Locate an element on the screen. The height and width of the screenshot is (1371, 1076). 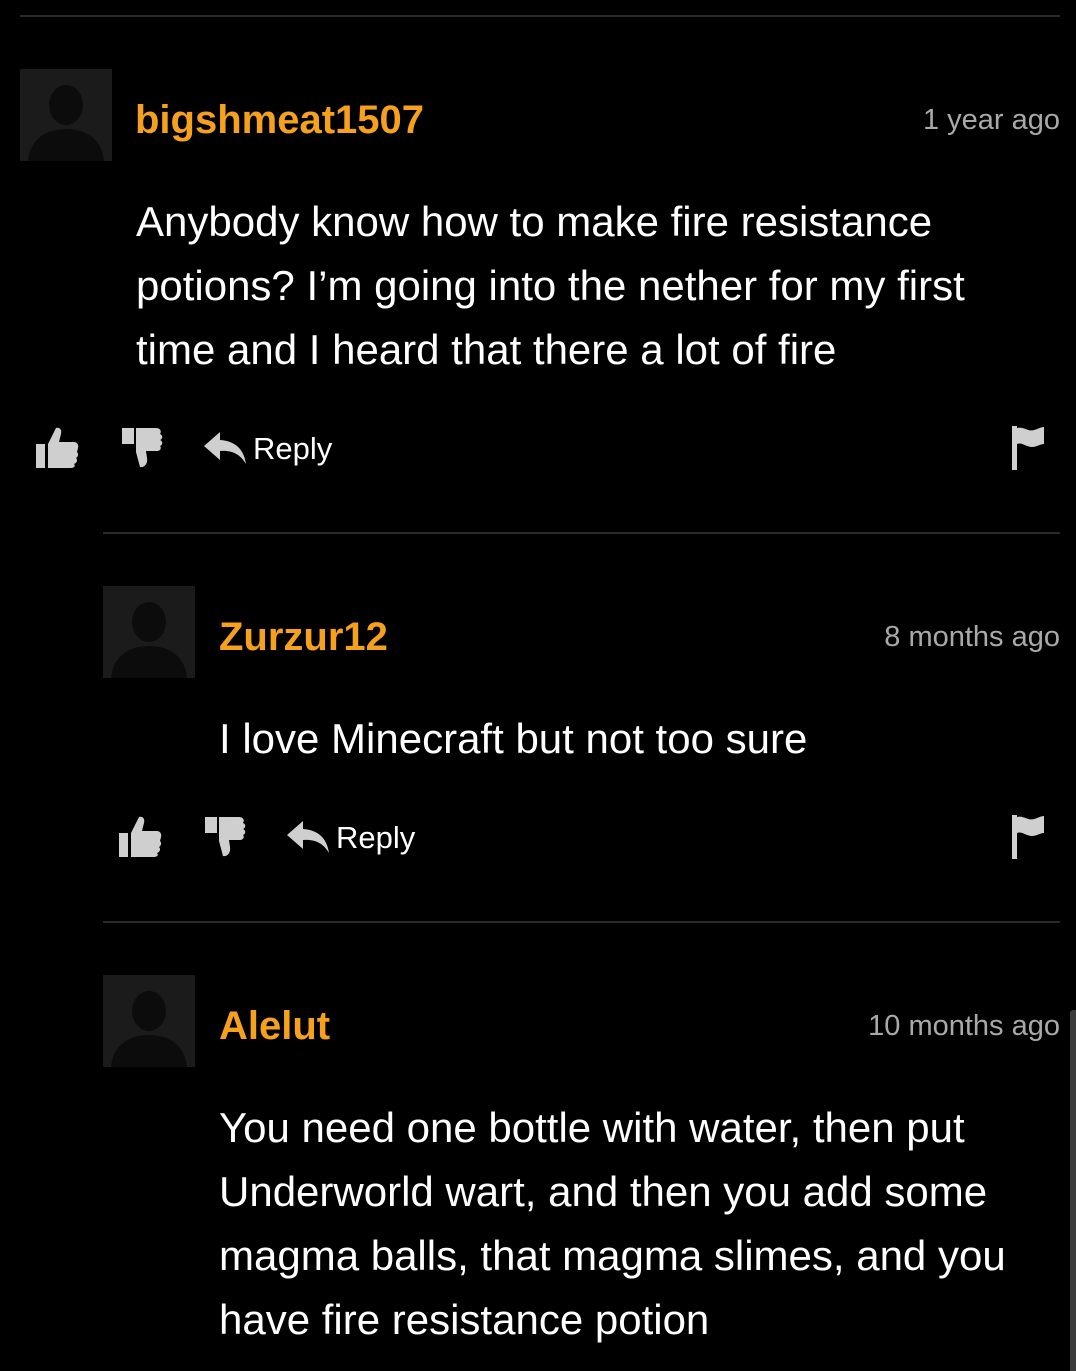
top-divider is located at coordinates (540, 16).